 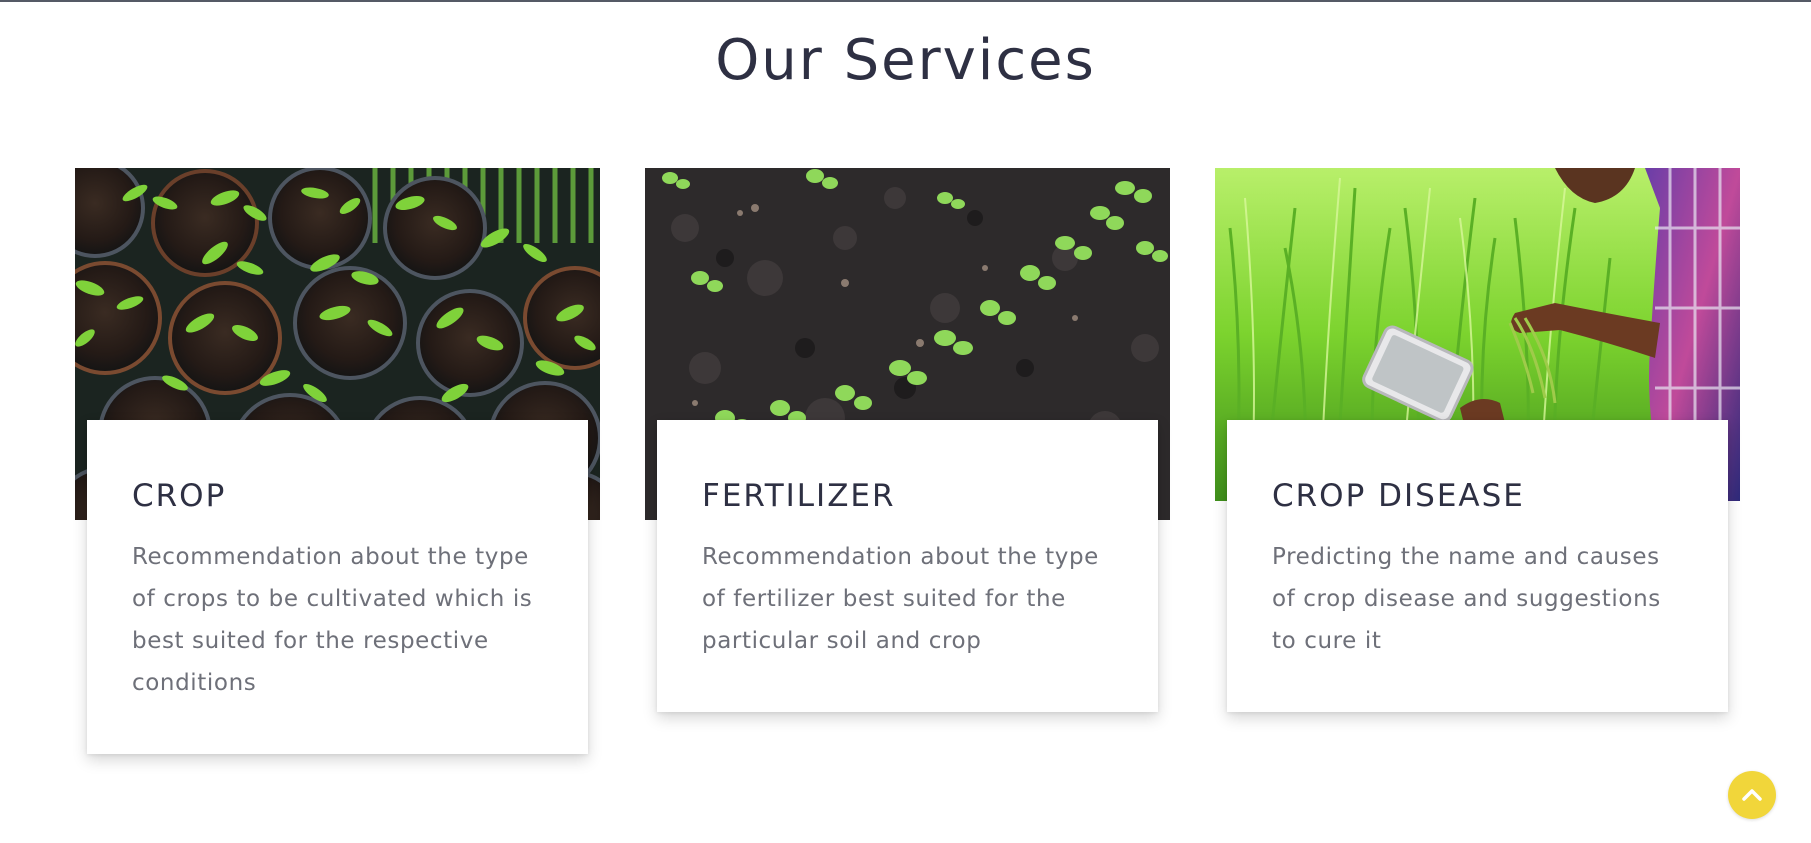 I want to click on scroll-to-top-button, so click(x=1752, y=795).